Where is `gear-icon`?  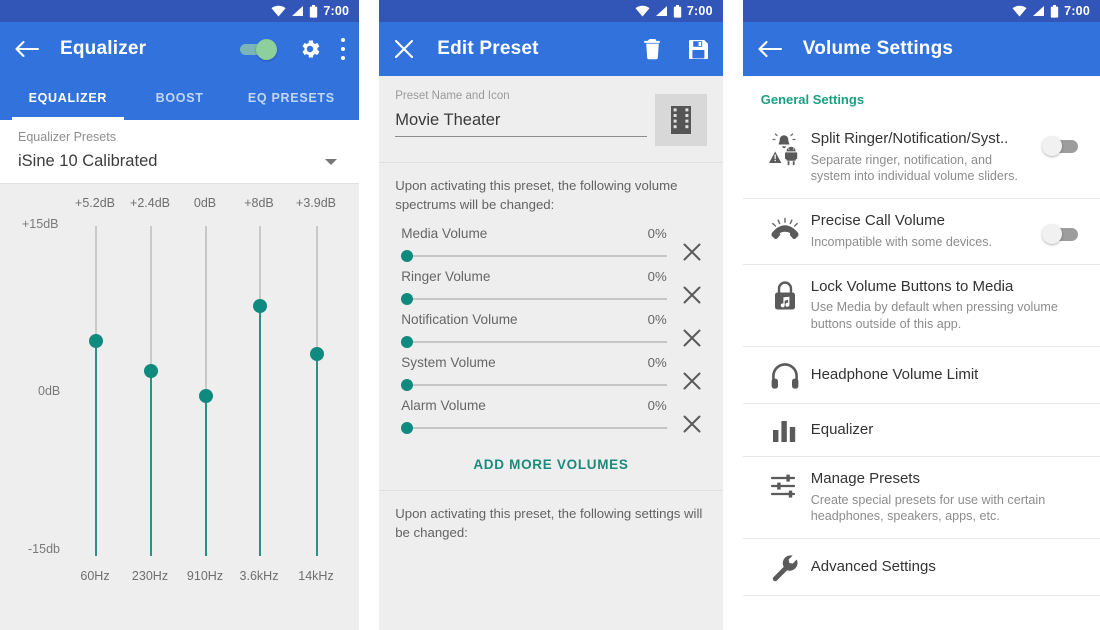 gear-icon is located at coordinates (310, 49).